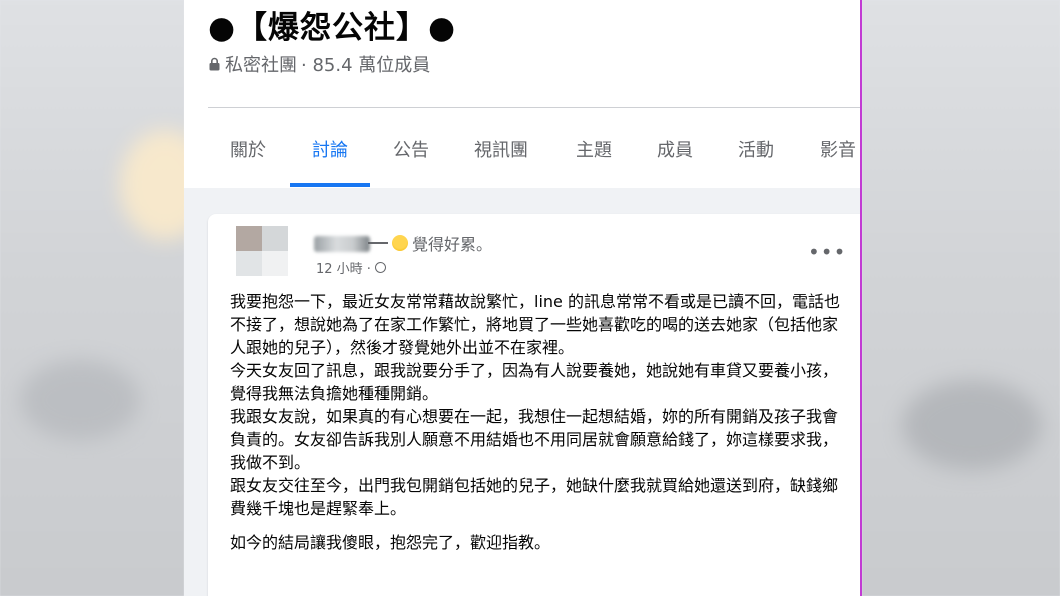  Describe the element at coordinates (594, 149) in the screenshot. I see `tab-topics: 主題` at that location.